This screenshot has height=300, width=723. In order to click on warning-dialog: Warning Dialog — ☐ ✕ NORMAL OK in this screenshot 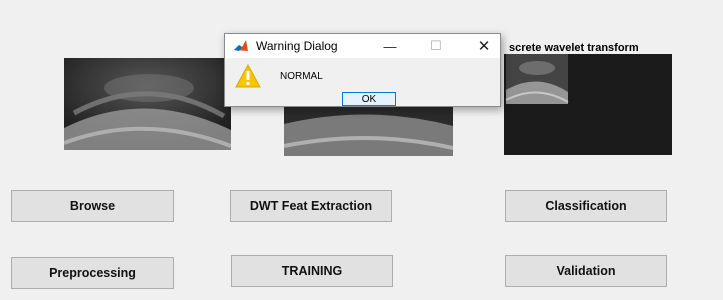, I will do `click(362, 70)`.